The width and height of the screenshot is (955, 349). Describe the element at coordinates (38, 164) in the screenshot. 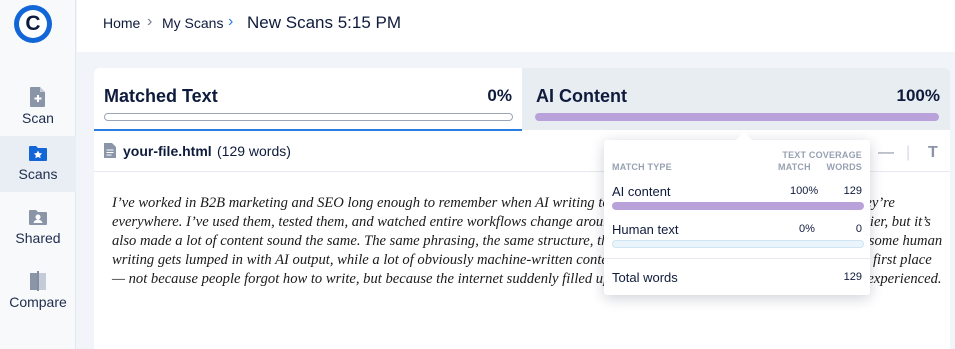

I see `sidebar-item-scans: Scans` at that location.